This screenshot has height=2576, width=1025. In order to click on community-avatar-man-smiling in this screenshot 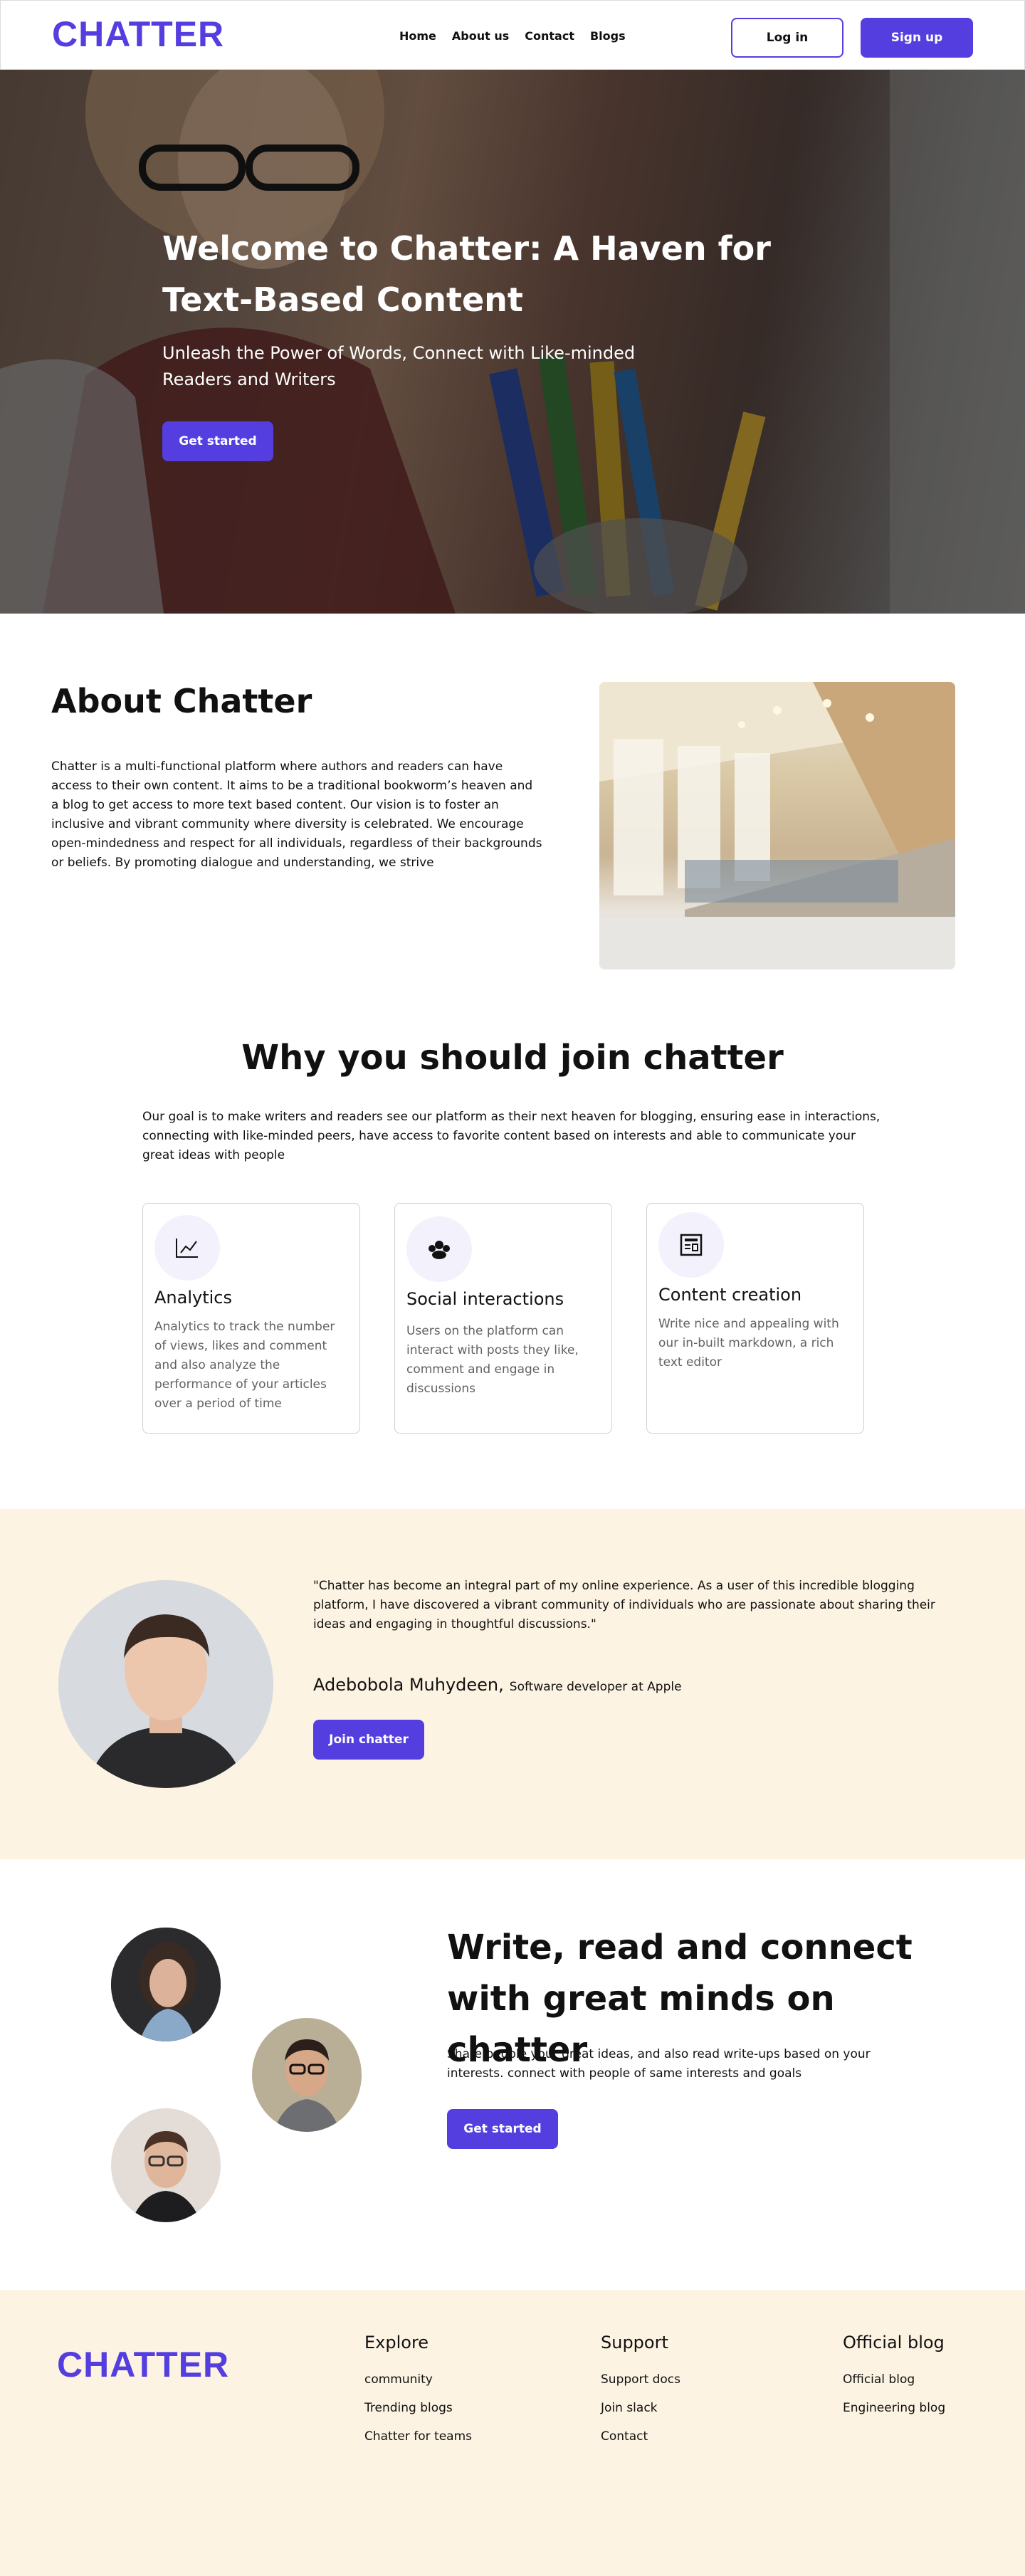, I will do `click(166, 2165)`.